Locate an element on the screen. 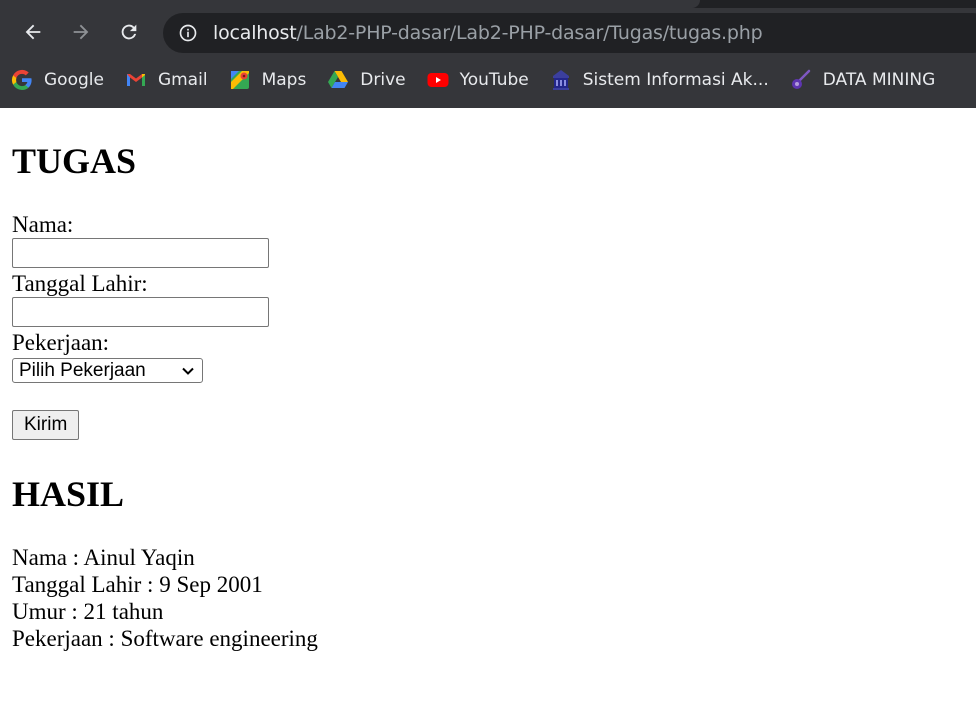 This screenshot has width=976, height=708. youtube-icon is located at coordinates (438, 80).